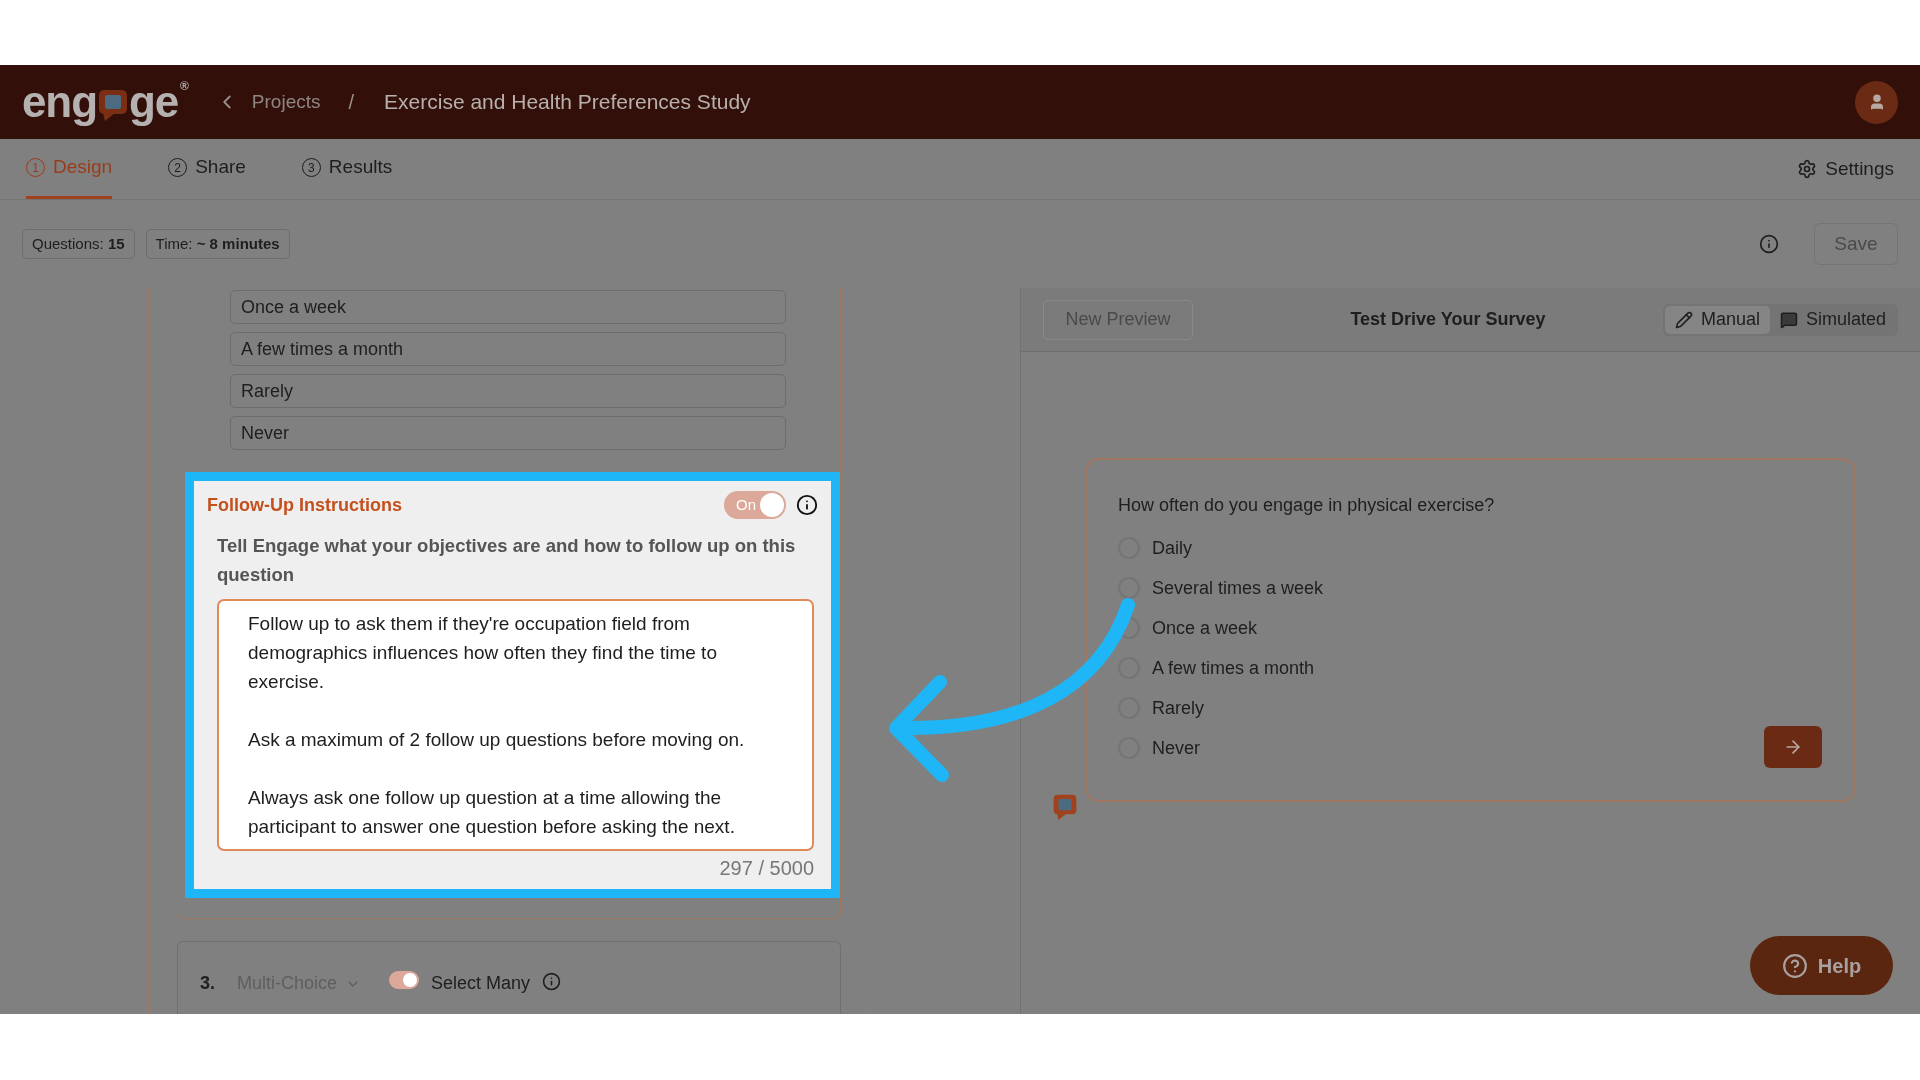 This screenshot has height=1080, width=1920. Describe the element at coordinates (1807, 169) in the screenshot. I see `gear-icon` at that location.